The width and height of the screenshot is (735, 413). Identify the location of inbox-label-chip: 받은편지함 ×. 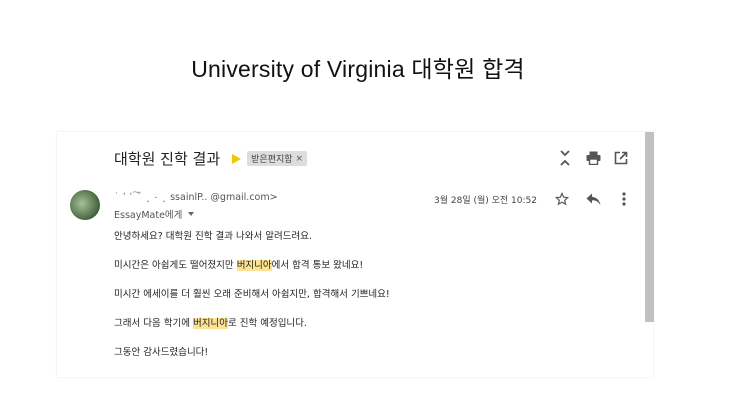
(277, 158).